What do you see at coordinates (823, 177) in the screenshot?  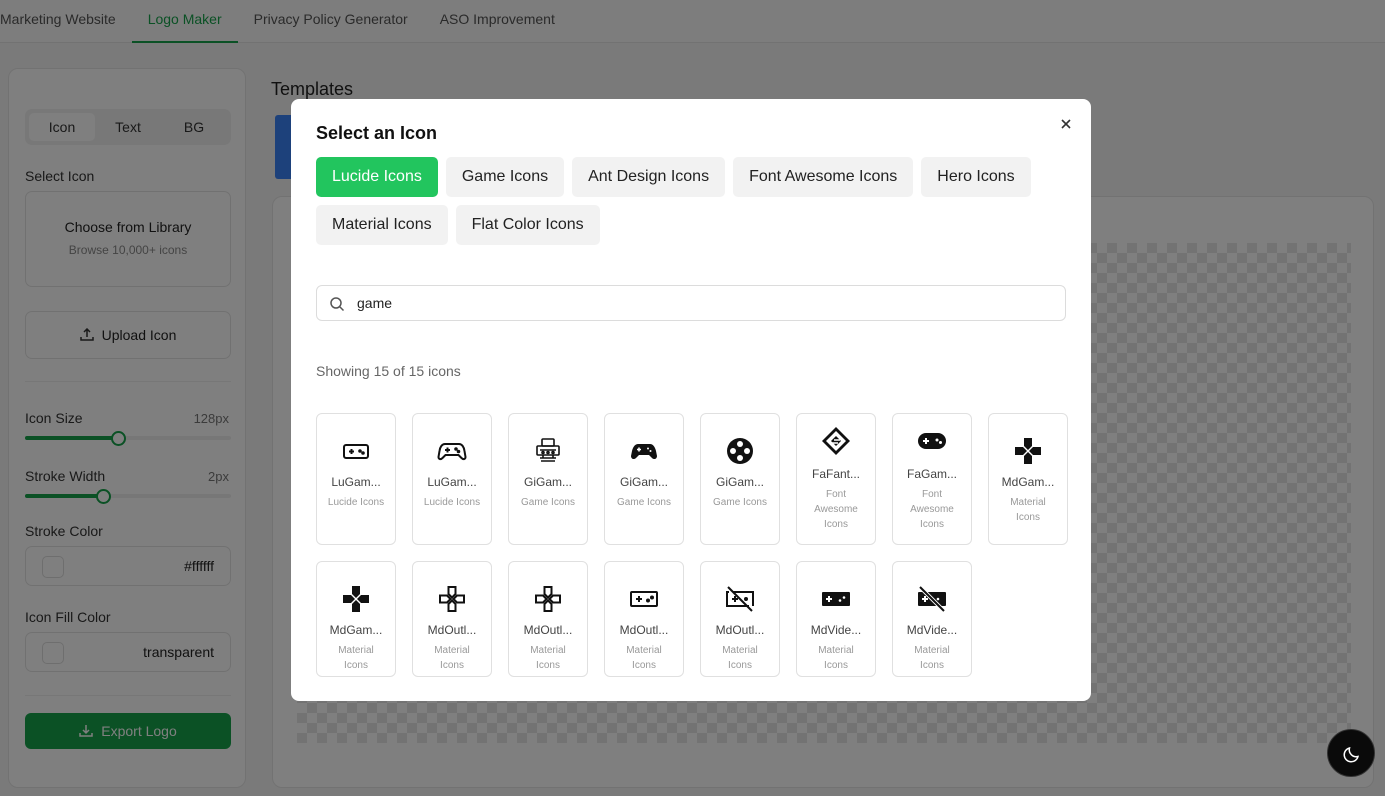 I see `tab-font-awesome-icons: Font Awesome Icons` at bounding box center [823, 177].